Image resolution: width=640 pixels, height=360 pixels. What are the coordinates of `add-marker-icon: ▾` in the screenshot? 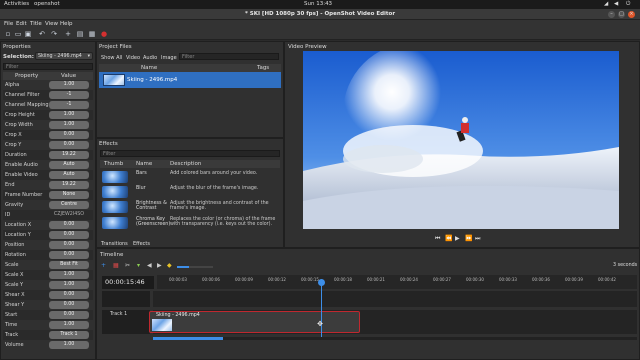 It's located at (138, 265).